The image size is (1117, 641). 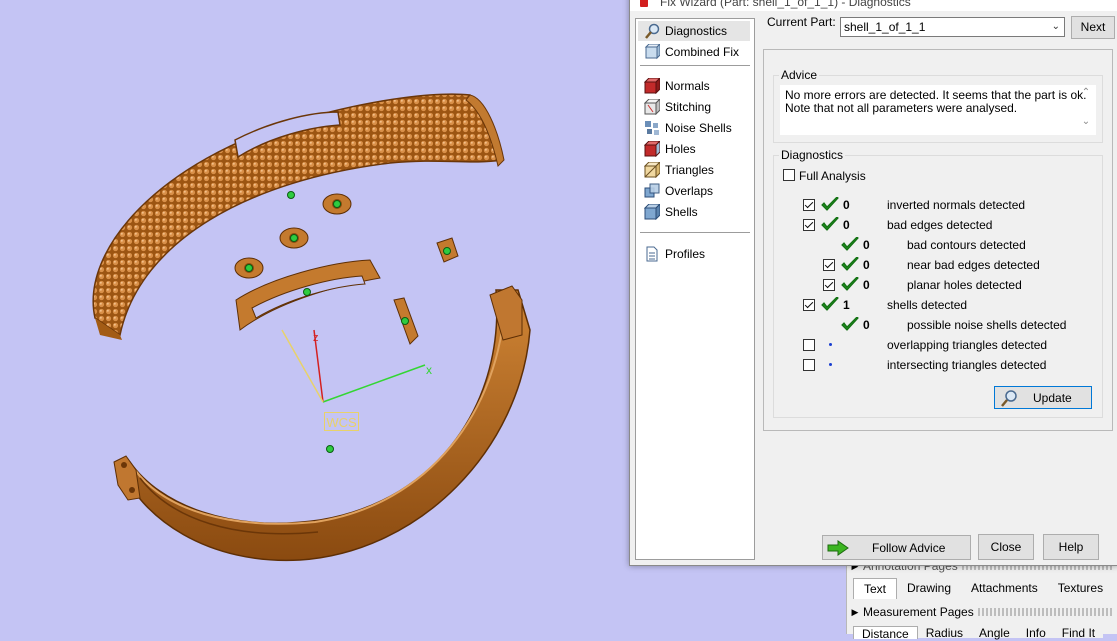 What do you see at coordinates (885, 27) in the screenshot?
I see `current-part-value: shell_1_of_1_1` at bounding box center [885, 27].